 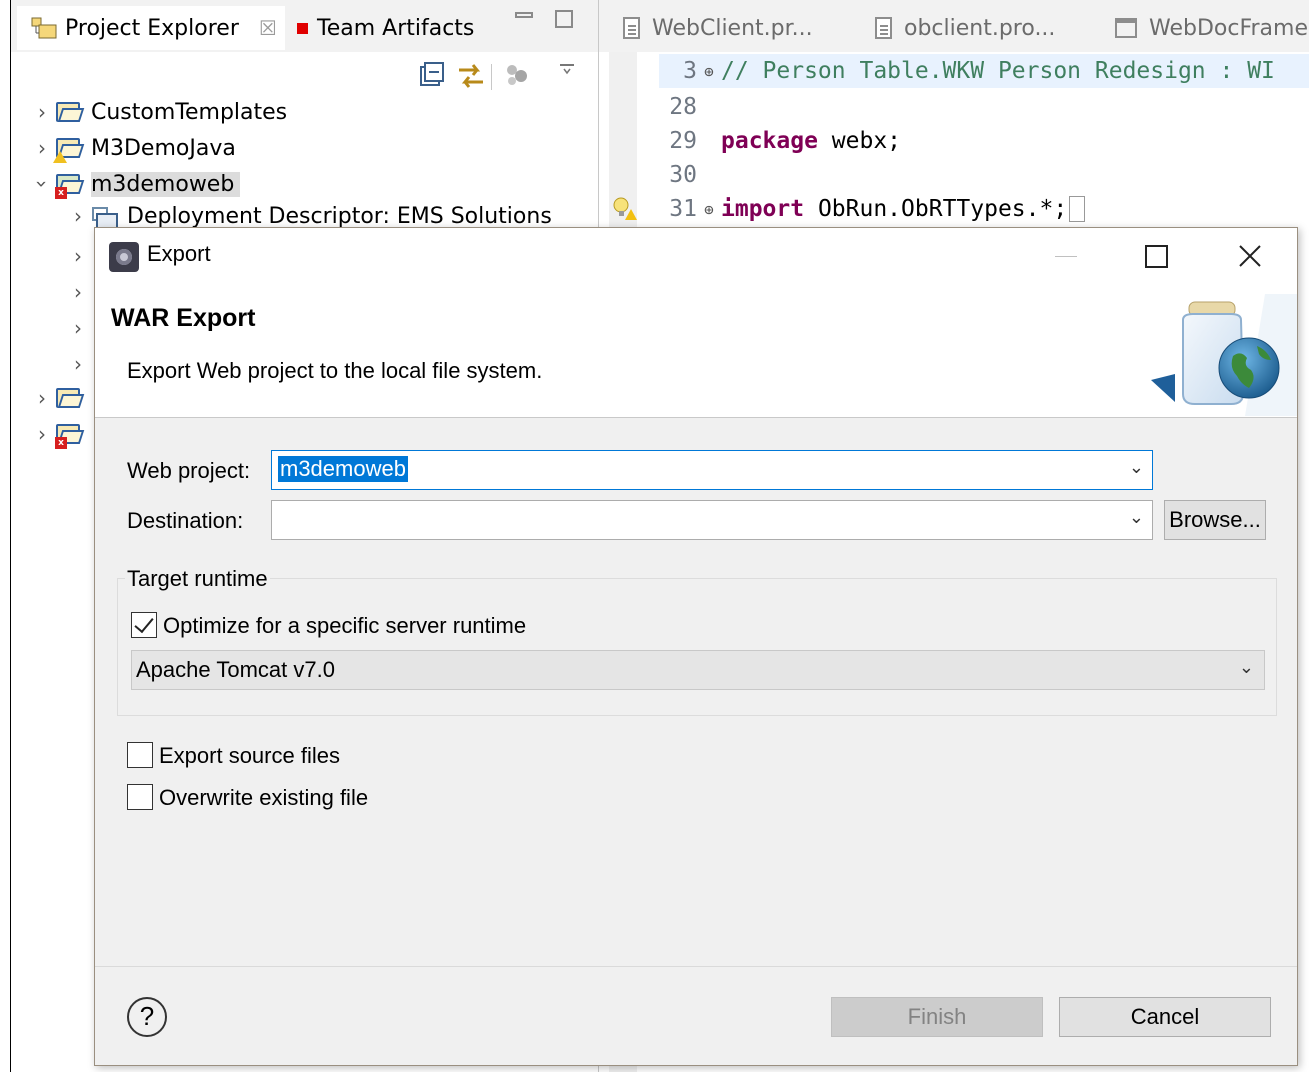 What do you see at coordinates (70, 435) in the screenshot?
I see `project-folder-error-icon: x` at bounding box center [70, 435].